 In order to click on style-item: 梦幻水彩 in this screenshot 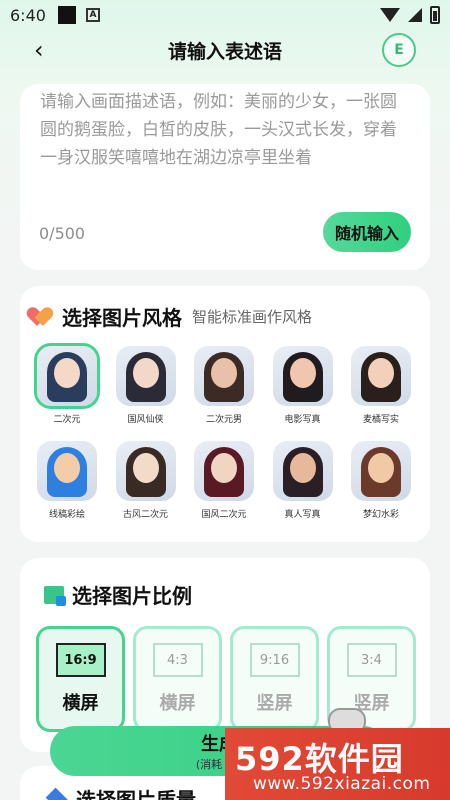, I will do `click(381, 480)`.